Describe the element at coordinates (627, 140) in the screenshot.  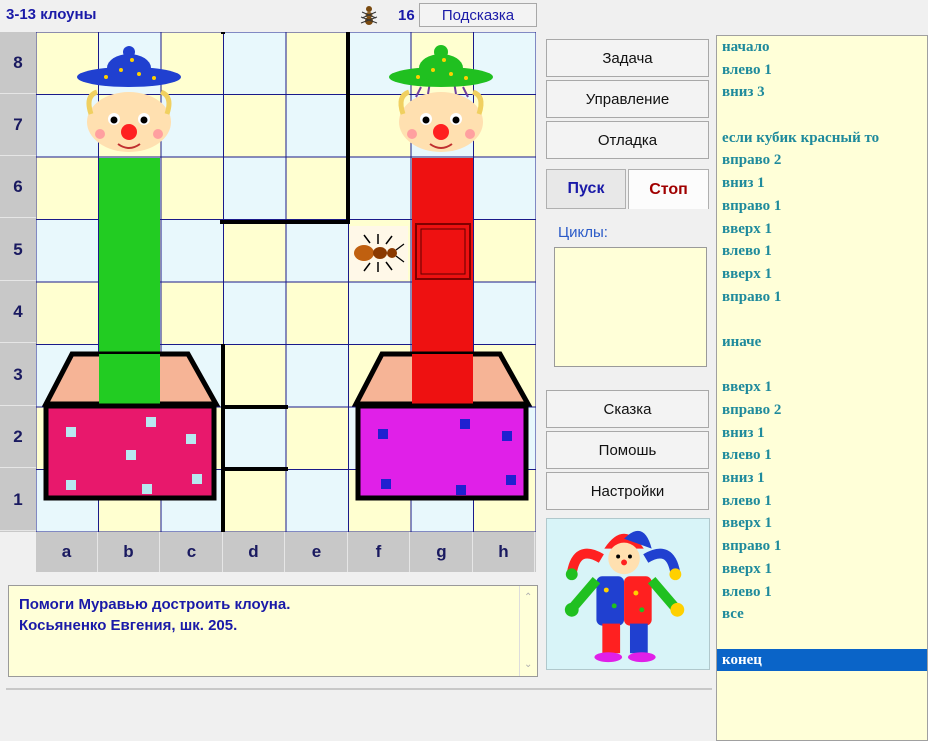
I see `debug-button: Отладка` at that location.